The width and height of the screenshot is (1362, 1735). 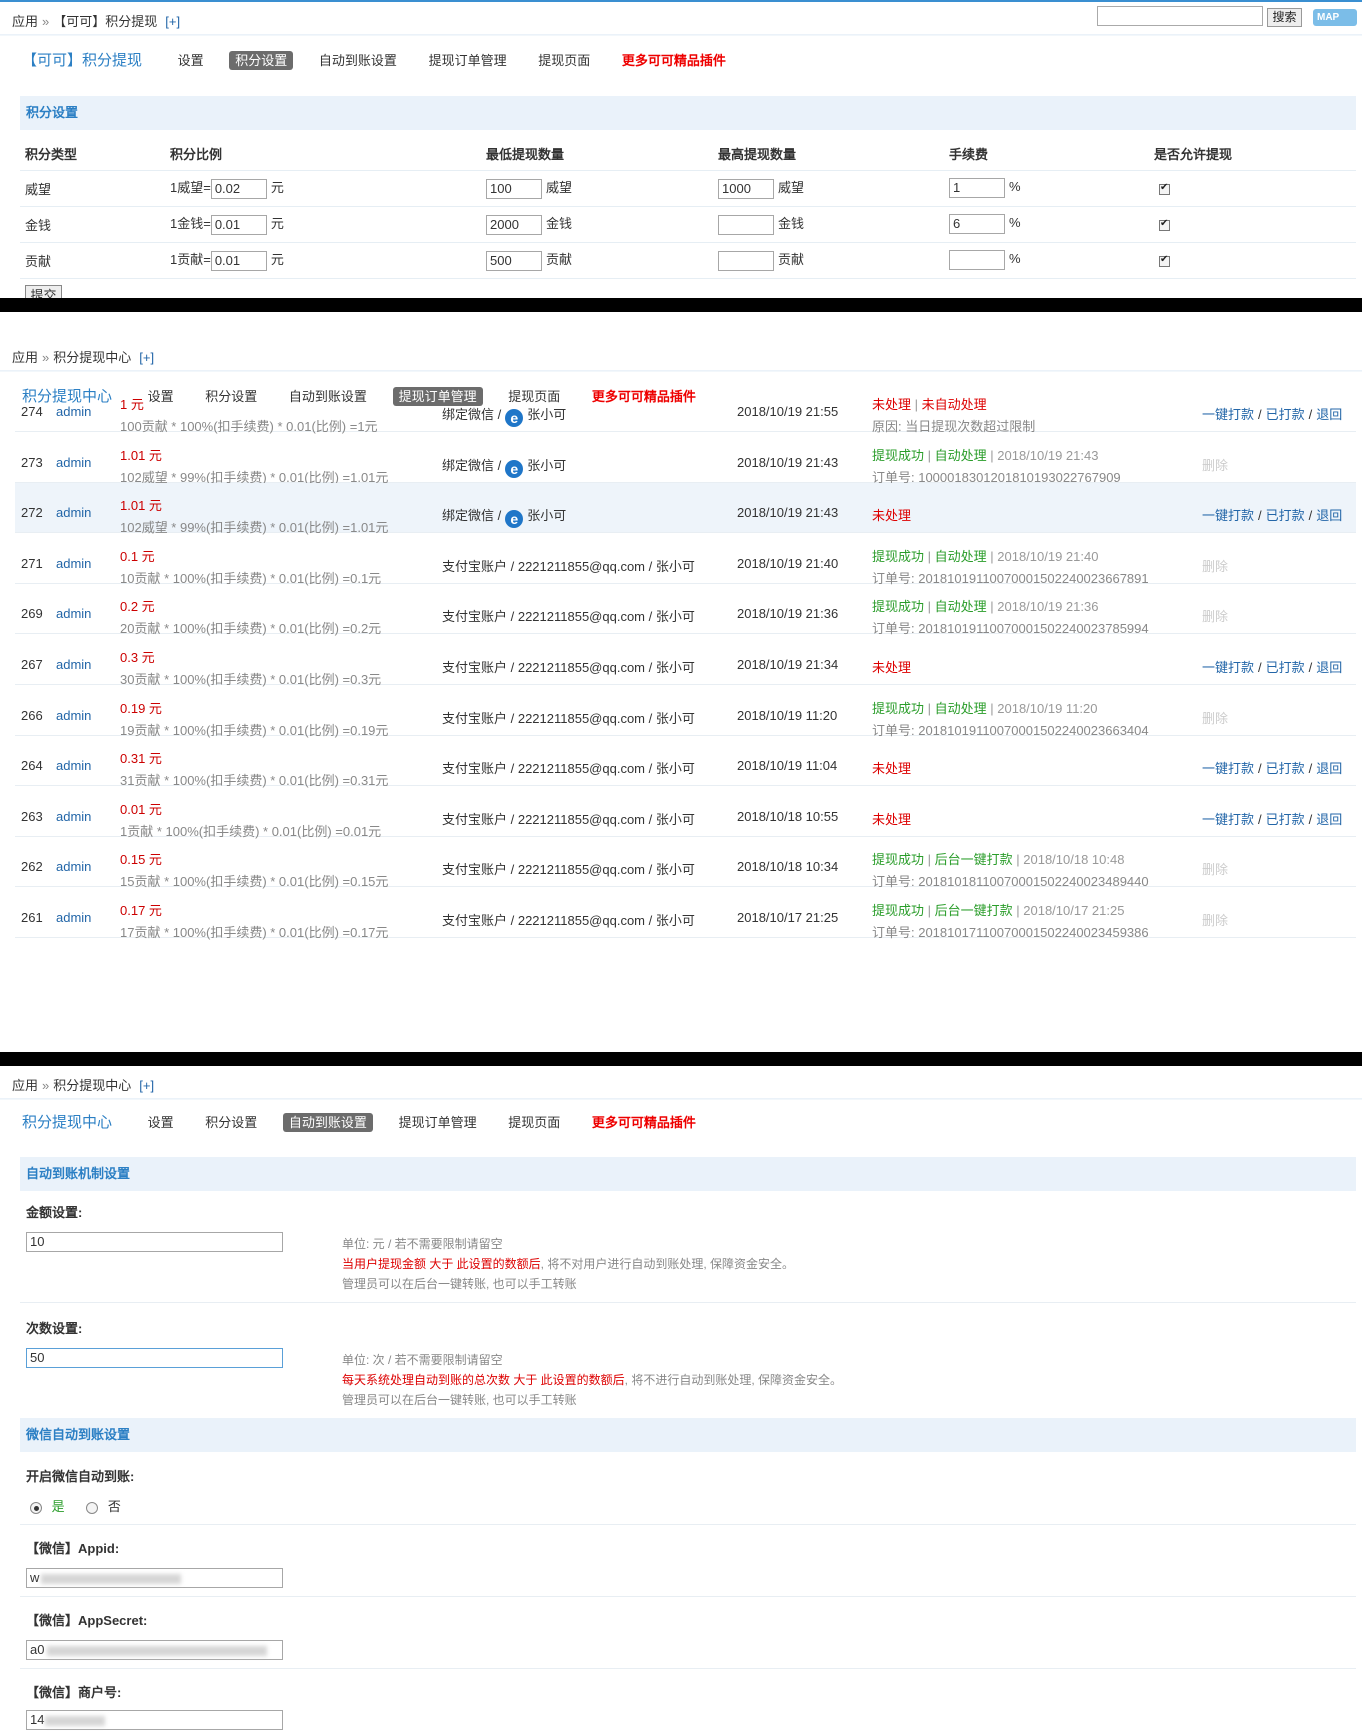 I want to click on ratio-input: 0.02, so click(x=238, y=188).